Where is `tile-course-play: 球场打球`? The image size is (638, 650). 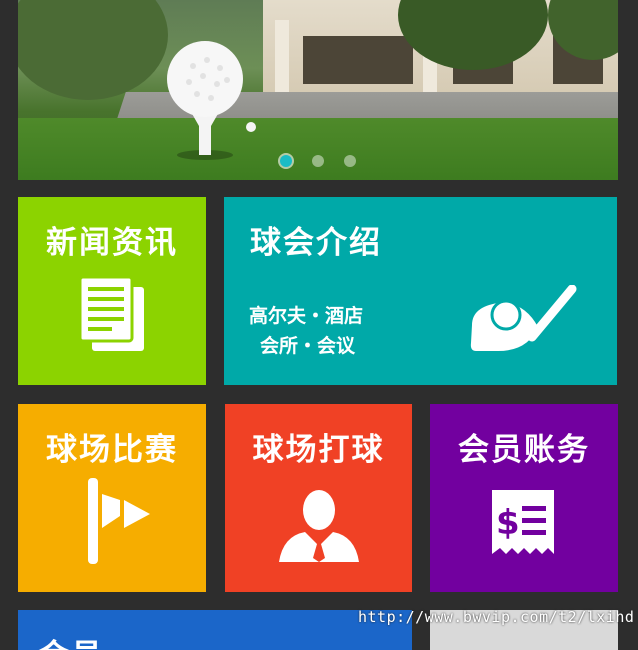
tile-course-play: 球场打球 is located at coordinates (318, 498).